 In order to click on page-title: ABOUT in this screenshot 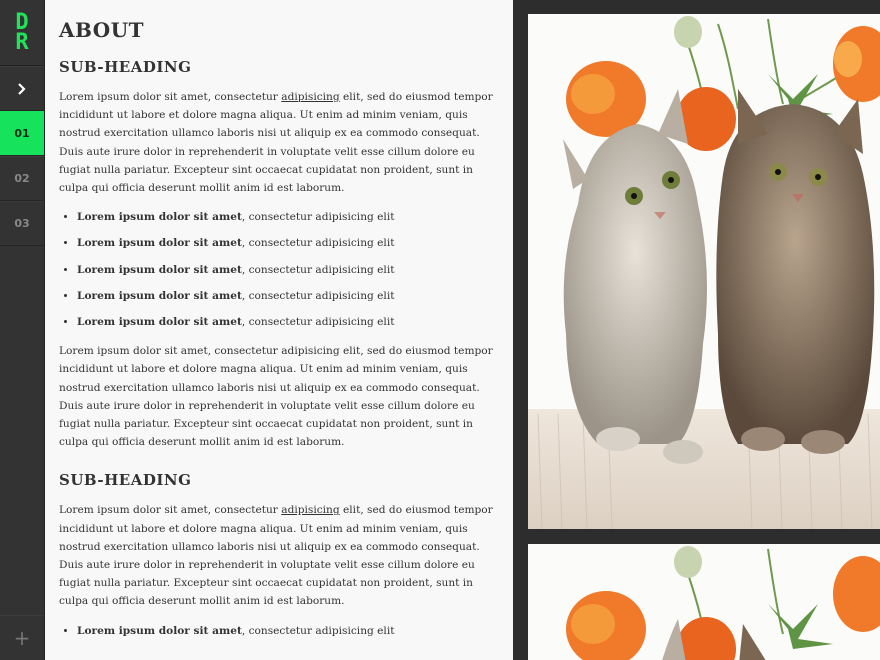, I will do `click(102, 30)`.